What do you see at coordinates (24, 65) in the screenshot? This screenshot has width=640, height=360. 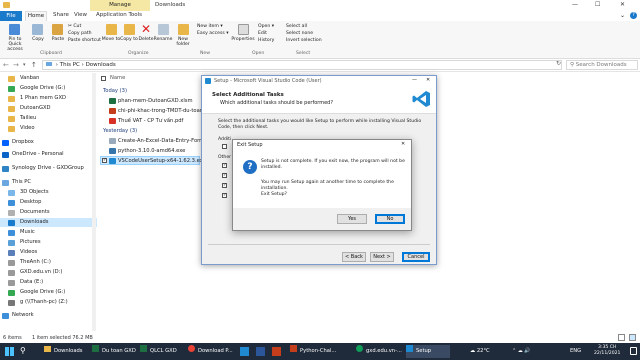 I see `recent-locations-icon: ▾` at bounding box center [24, 65].